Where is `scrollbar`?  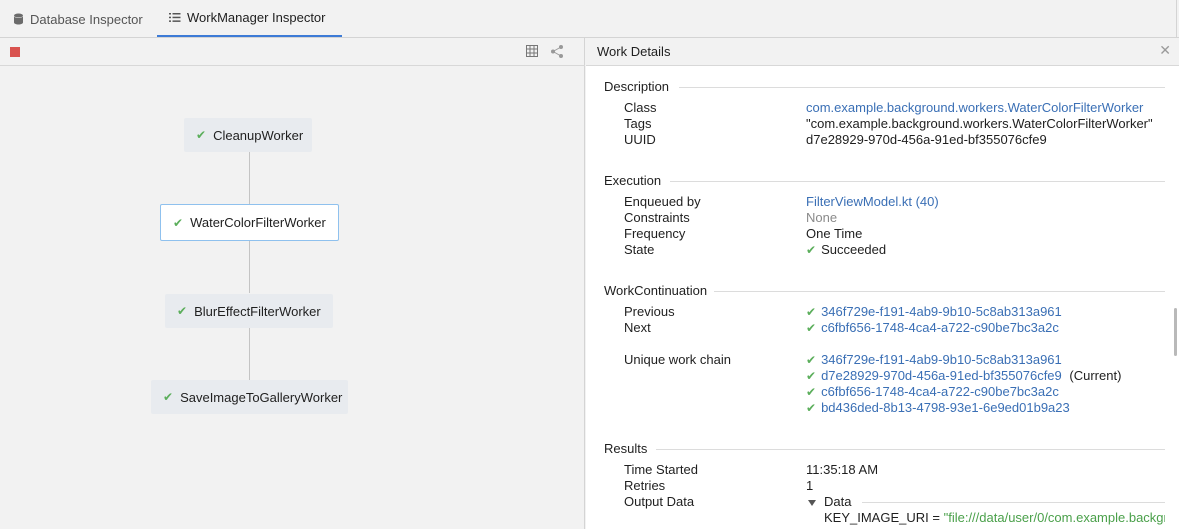 scrollbar is located at coordinates (1175, 332).